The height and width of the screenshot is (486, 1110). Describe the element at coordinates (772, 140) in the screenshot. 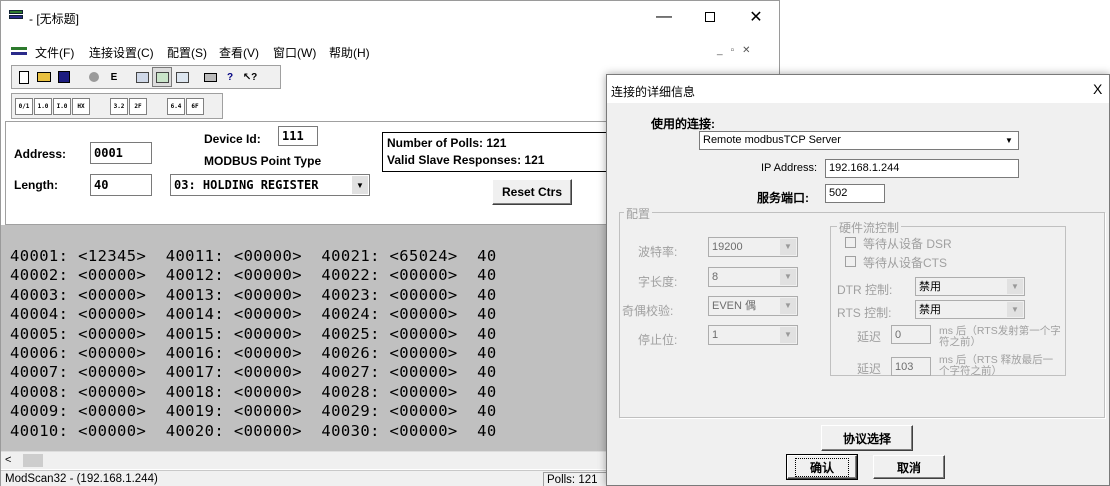

I see `use-connection-value: Remote modbusTCP Server` at that location.